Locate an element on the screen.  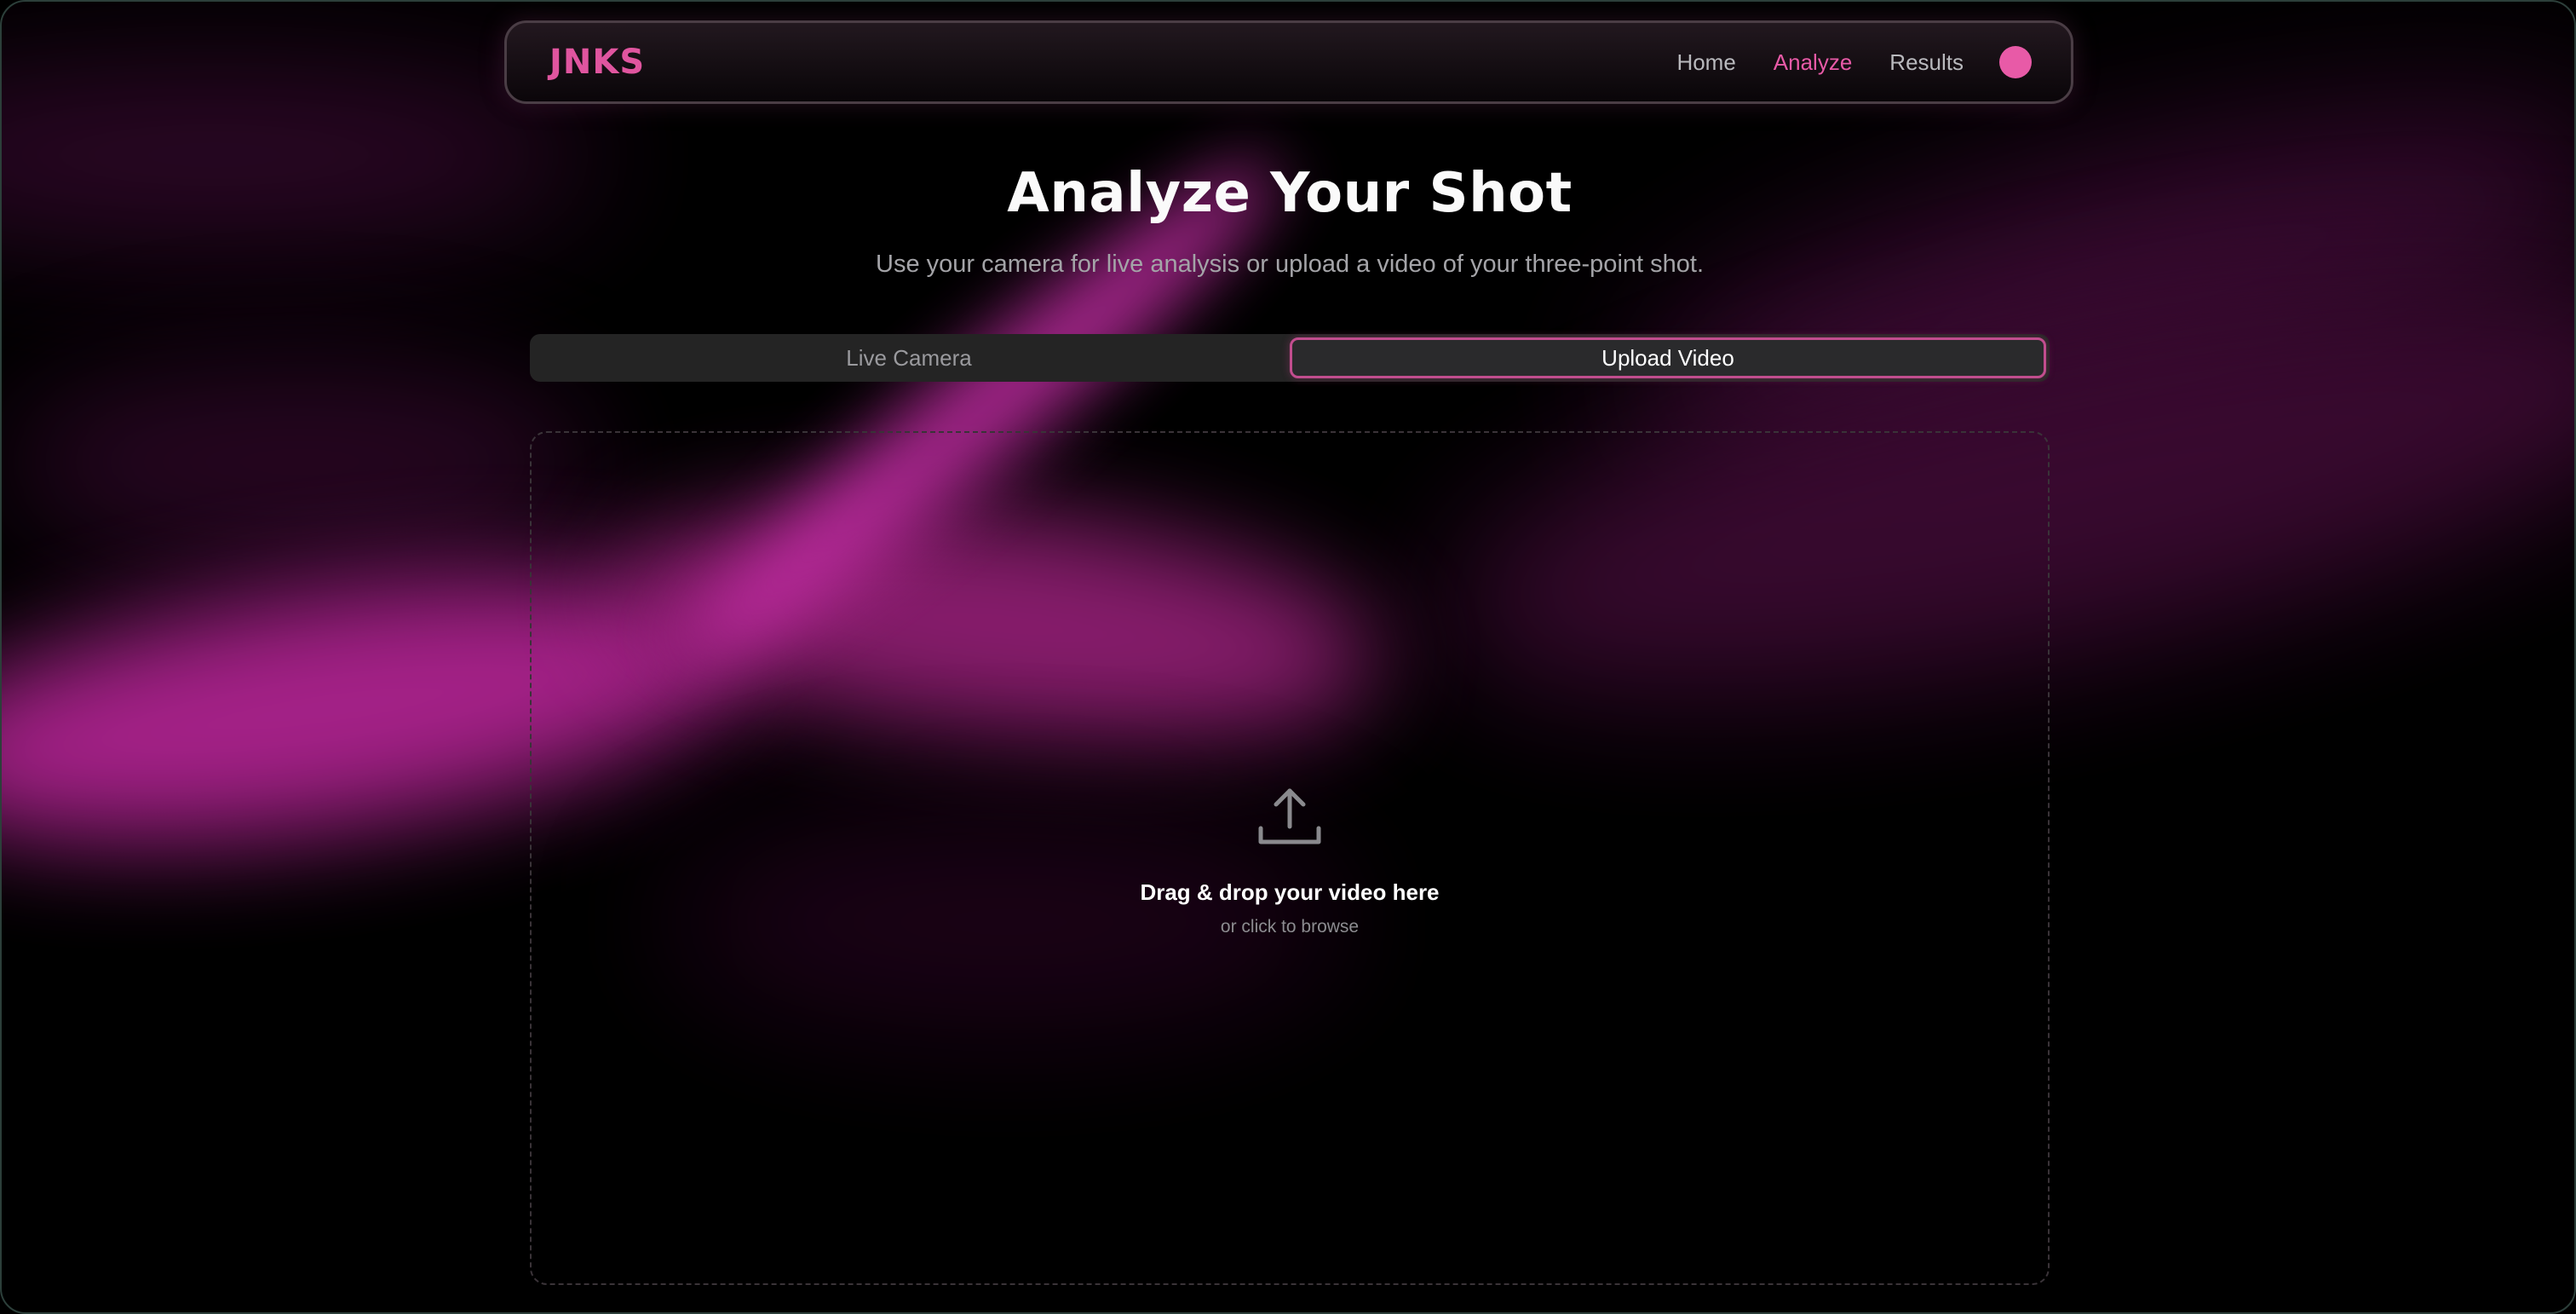
logo: JNKS is located at coordinates (597, 62).